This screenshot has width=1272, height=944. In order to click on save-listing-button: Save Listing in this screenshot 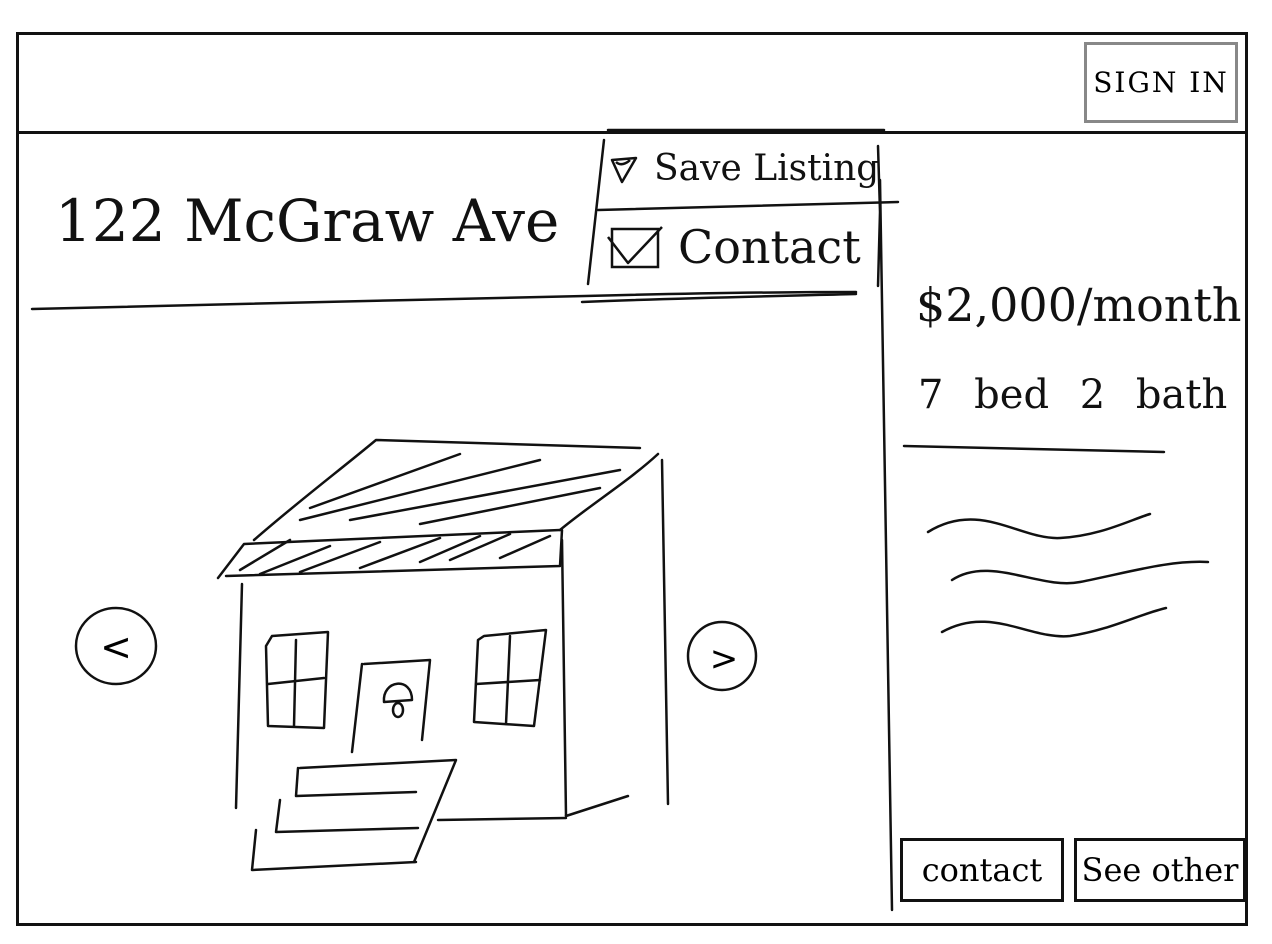, I will do `click(742, 168)`.